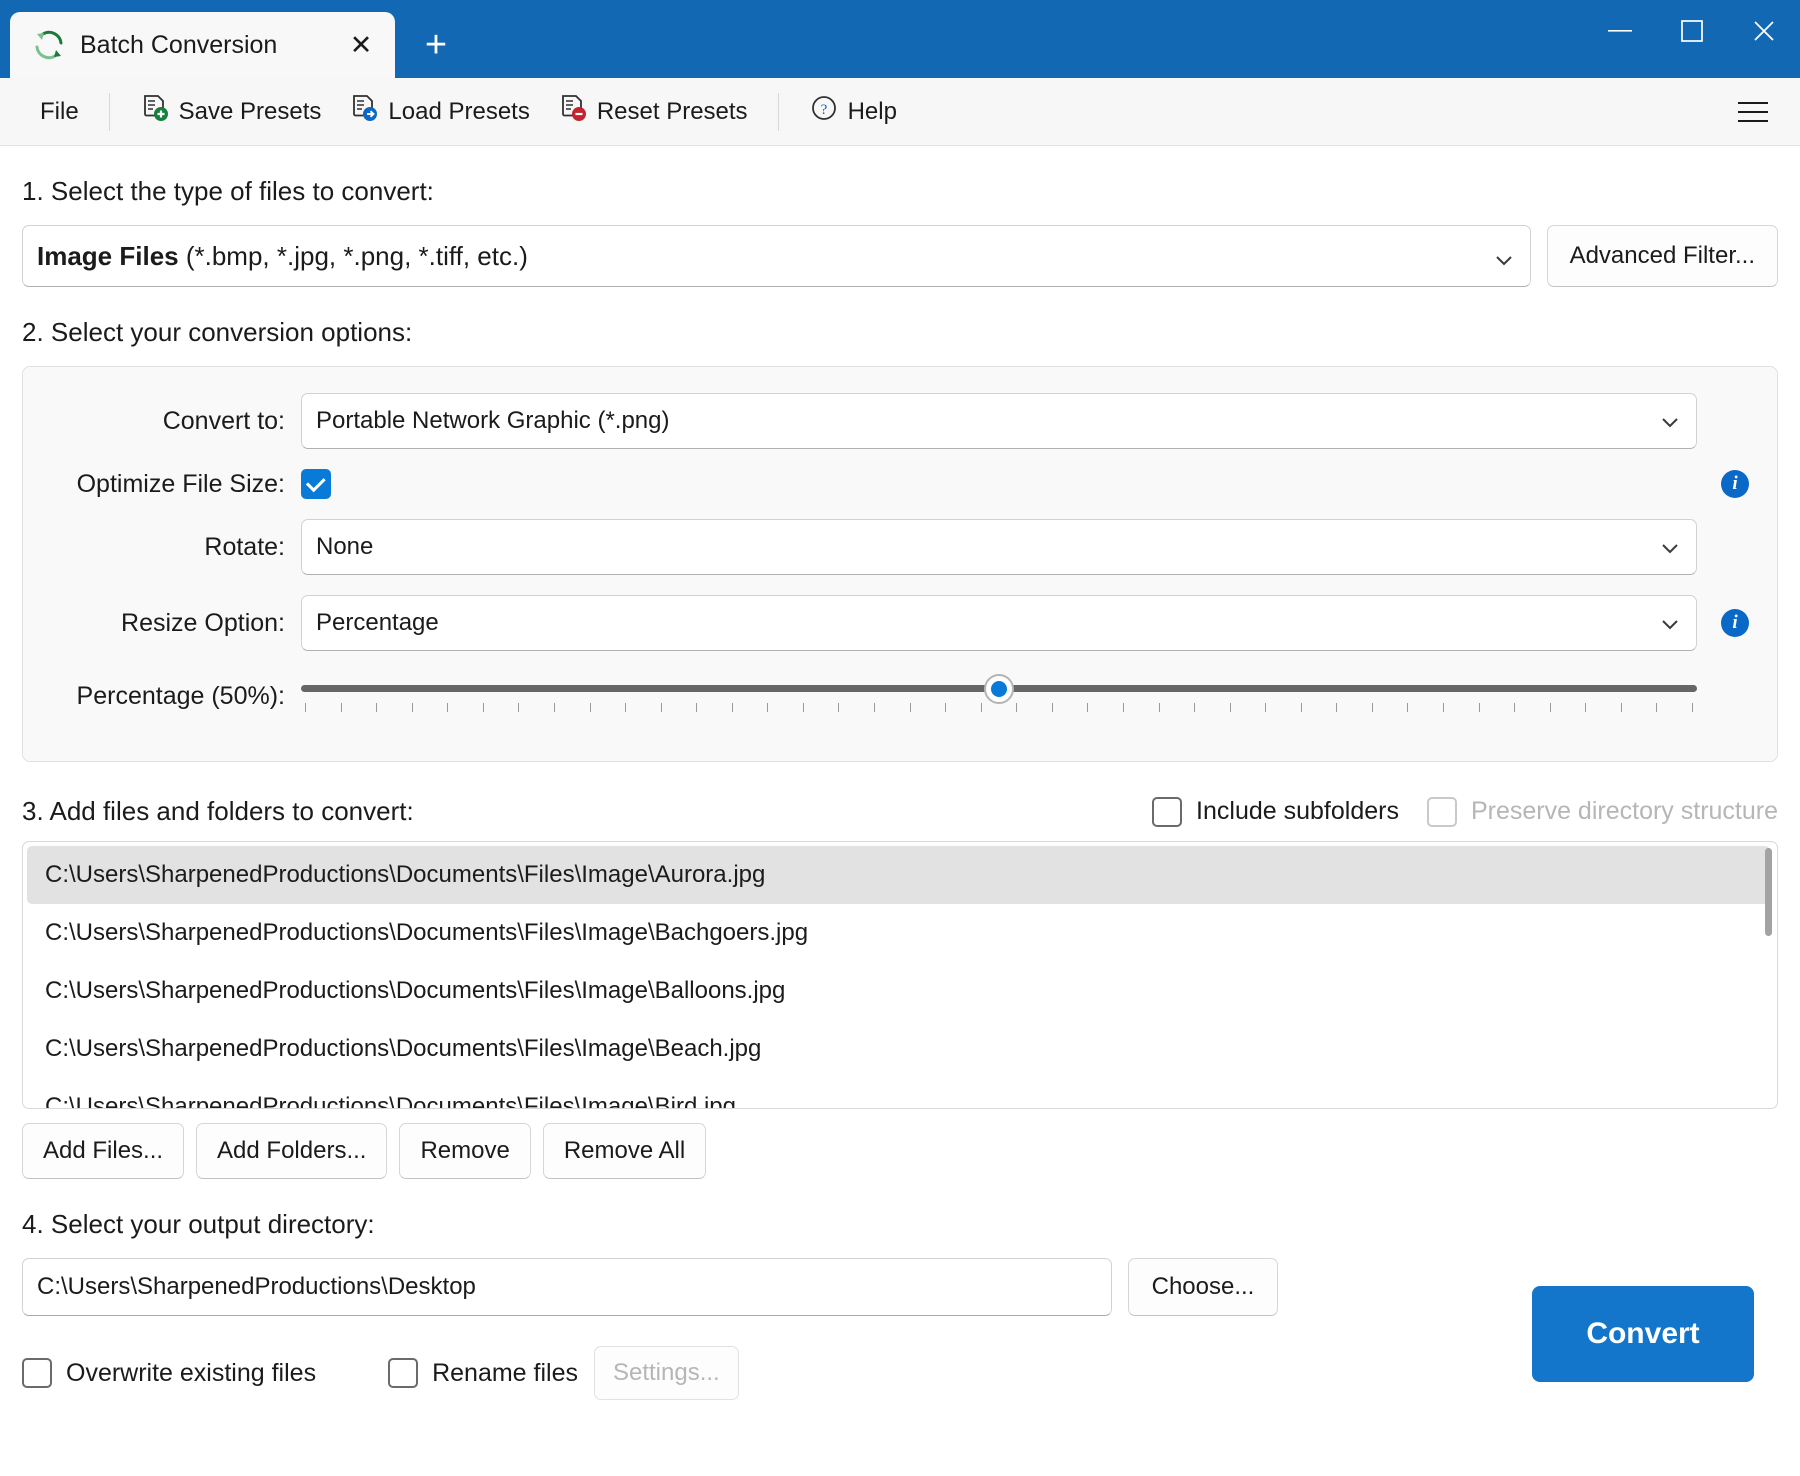  What do you see at coordinates (198, 1224) in the screenshot?
I see `step4-label: 4. Select your output directory:` at bounding box center [198, 1224].